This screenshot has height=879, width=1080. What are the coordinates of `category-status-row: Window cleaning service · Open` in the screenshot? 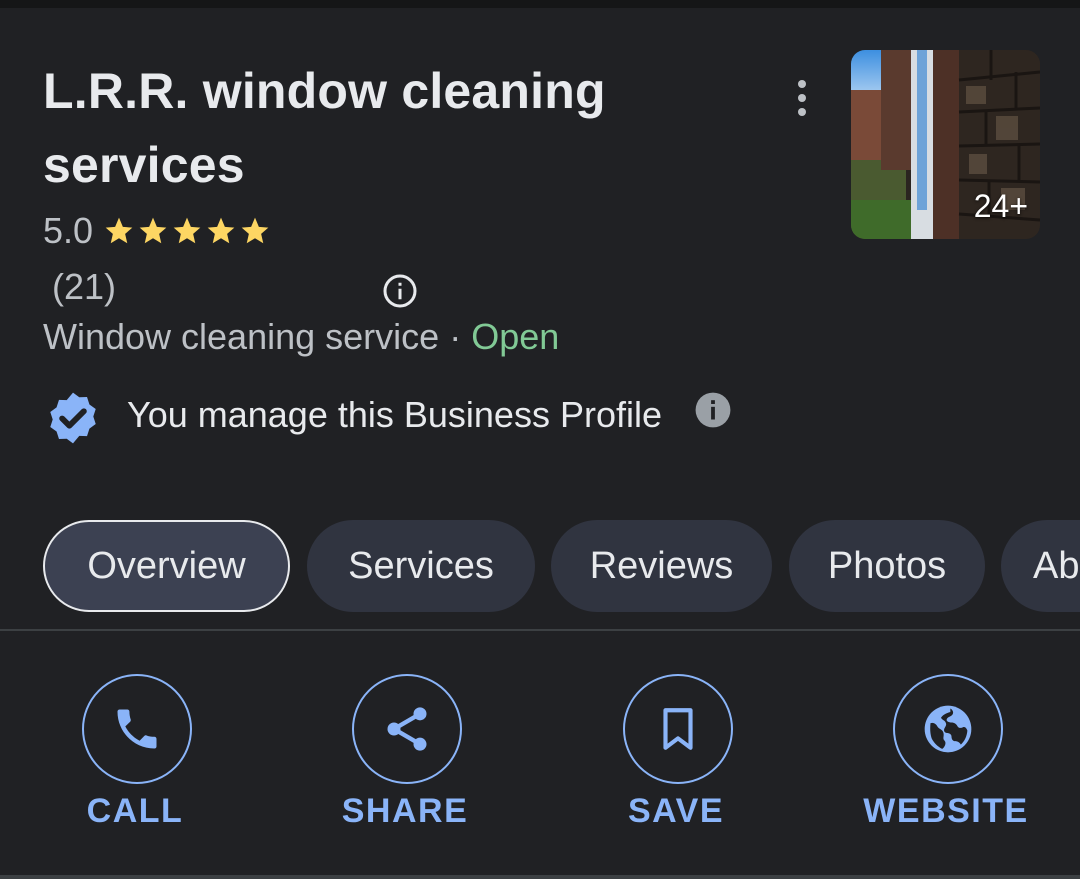 It's located at (301, 337).